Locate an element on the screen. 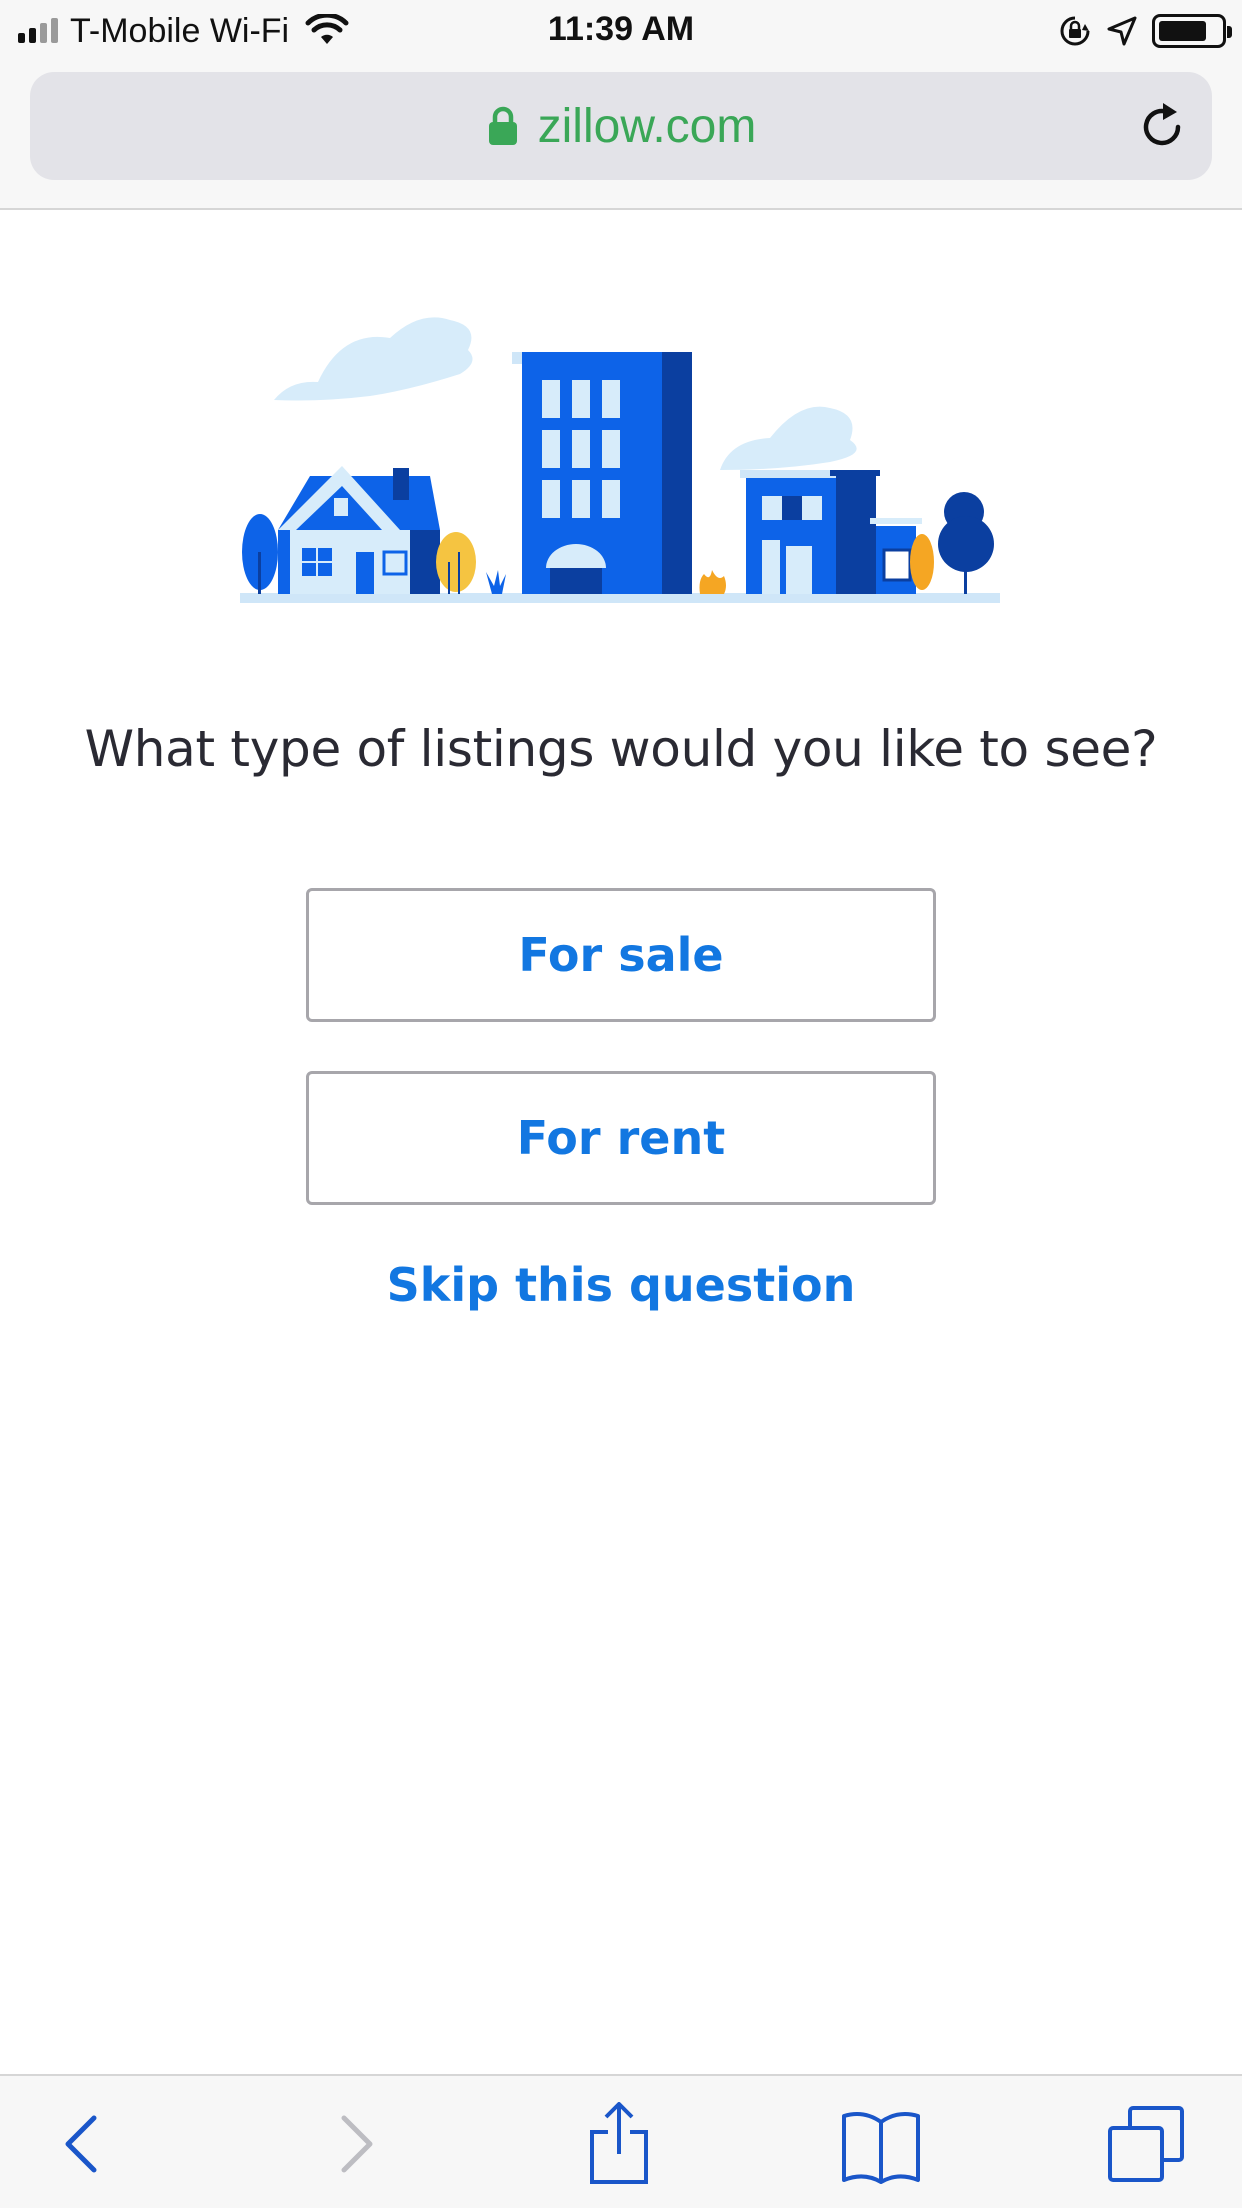 The width and height of the screenshot is (1242, 2208). address-bar-center: zillow.com is located at coordinates (621, 126).